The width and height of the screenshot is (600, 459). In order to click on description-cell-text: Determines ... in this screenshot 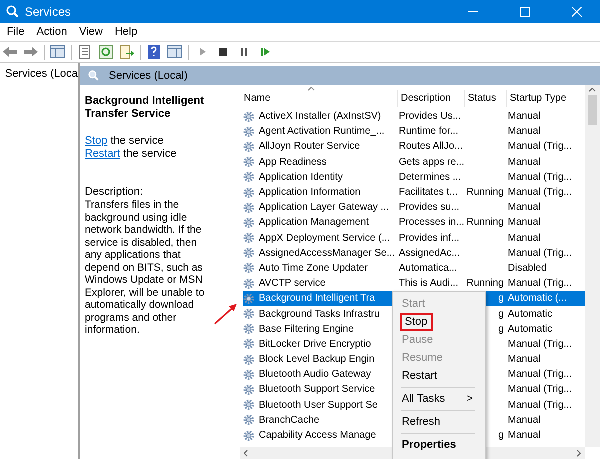, I will do `click(430, 177)`.